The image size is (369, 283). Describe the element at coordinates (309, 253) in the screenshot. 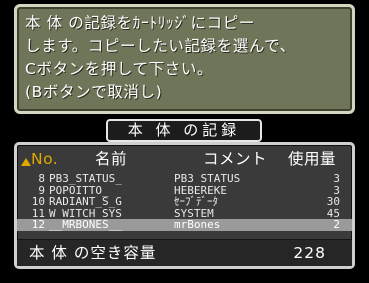

I see `free-space-value: 228` at that location.